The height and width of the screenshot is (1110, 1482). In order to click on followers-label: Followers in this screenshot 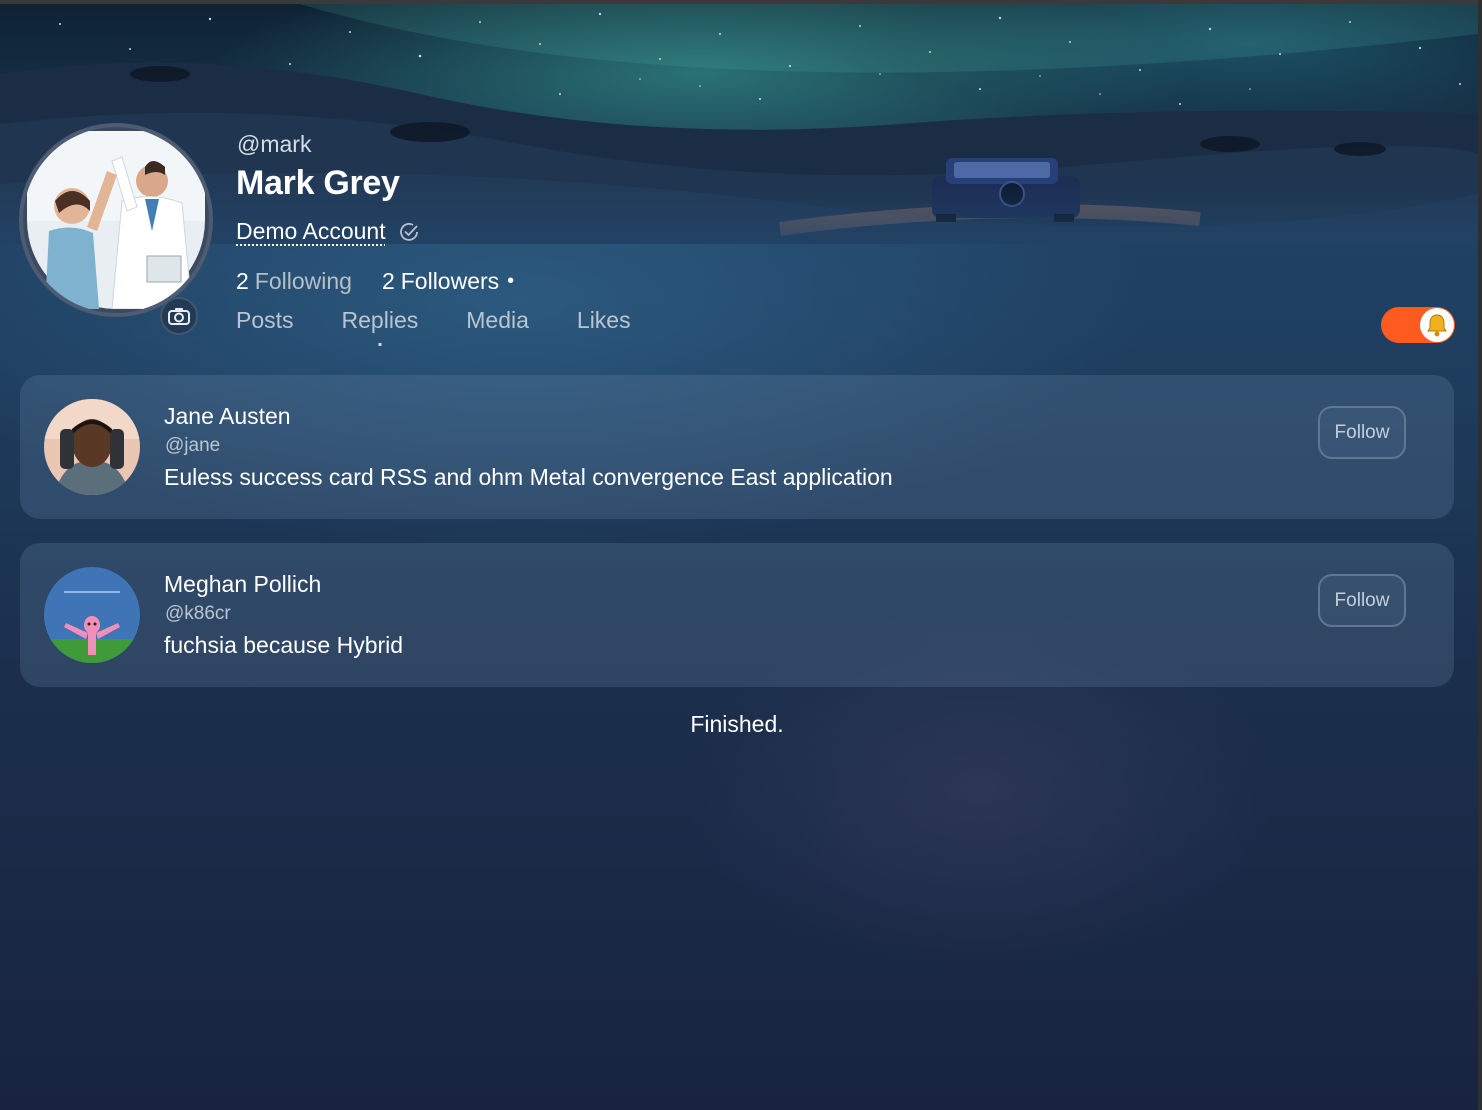, I will do `click(450, 281)`.